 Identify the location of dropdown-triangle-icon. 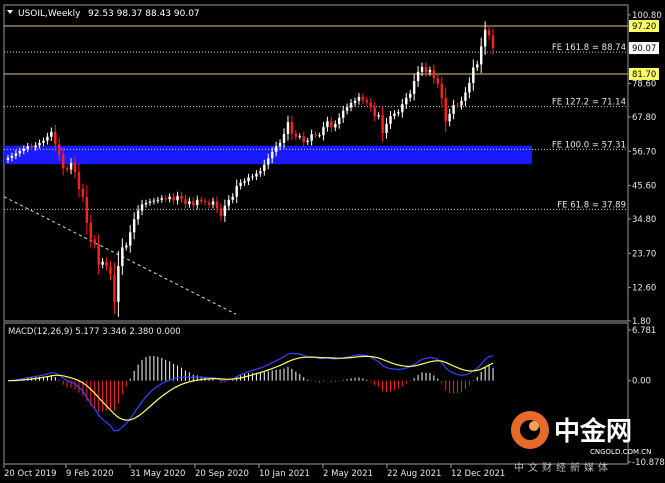
(10, 12).